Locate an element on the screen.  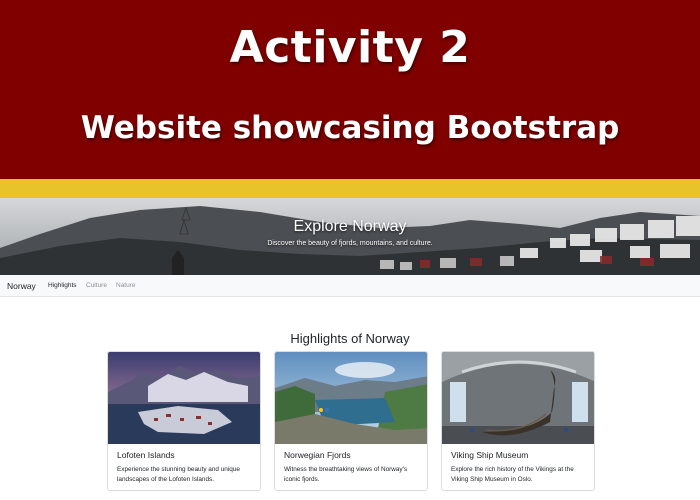
nav-link-nature: Nature is located at coordinates (126, 285).